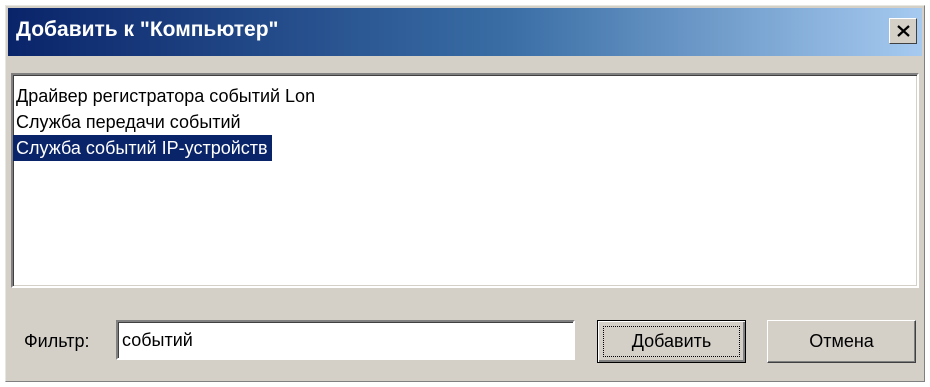 The height and width of the screenshot is (387, 930). What do you see at coordinates (129, 122) in the screenshot?
I see `list-item: Служба передачи событий` at bounding box center [129, 122].